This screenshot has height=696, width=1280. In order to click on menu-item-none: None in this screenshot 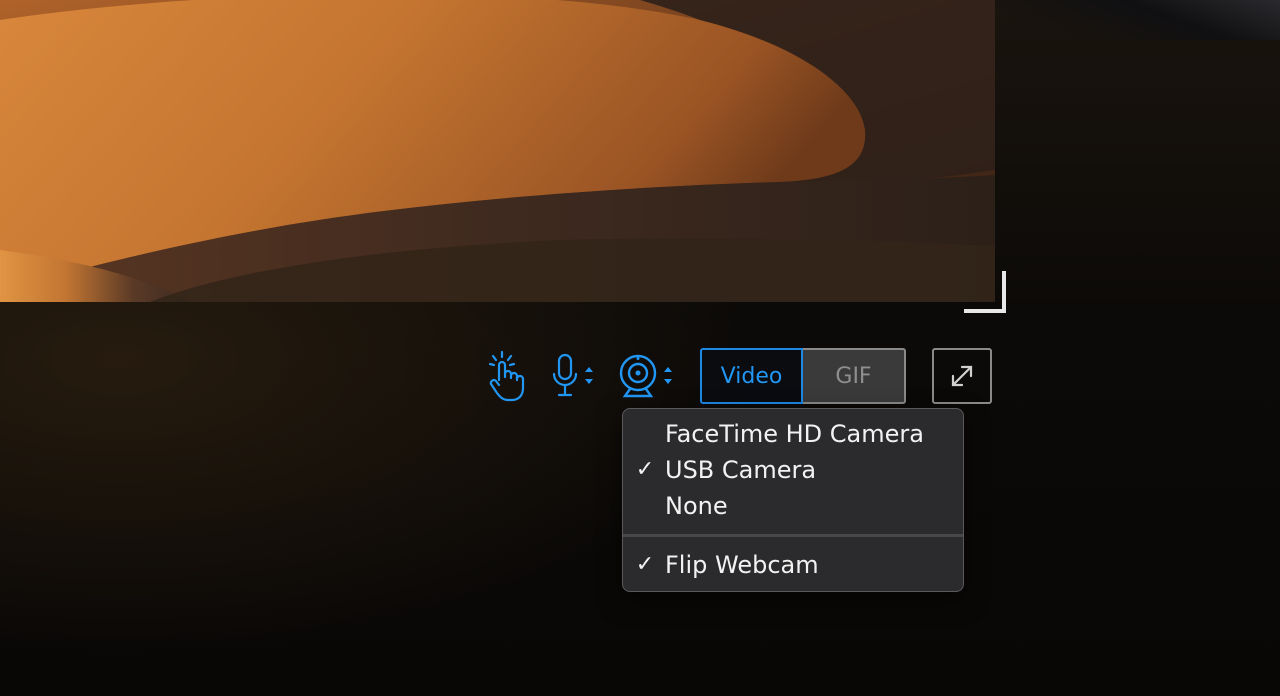, I will do `click(793, 506)`.